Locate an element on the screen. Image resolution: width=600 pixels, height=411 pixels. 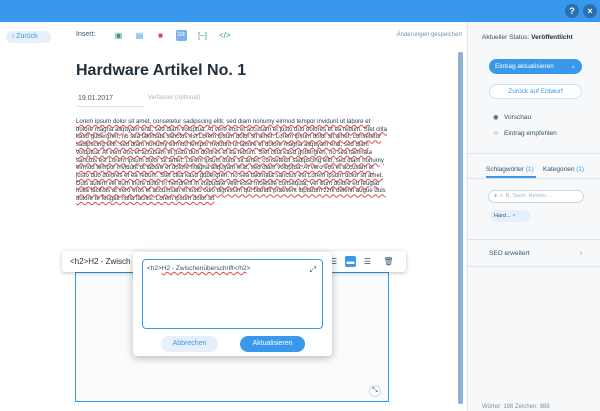
tab-categories: Kategorien (1) is located at coordinates (563, 169).